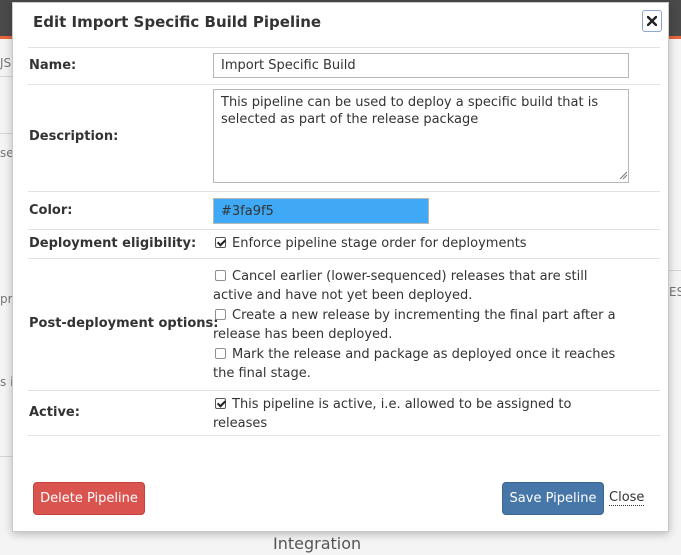 The width and height of the screenshot is (681, 555). I want to click on color-label: Color:, so click(51, 210).